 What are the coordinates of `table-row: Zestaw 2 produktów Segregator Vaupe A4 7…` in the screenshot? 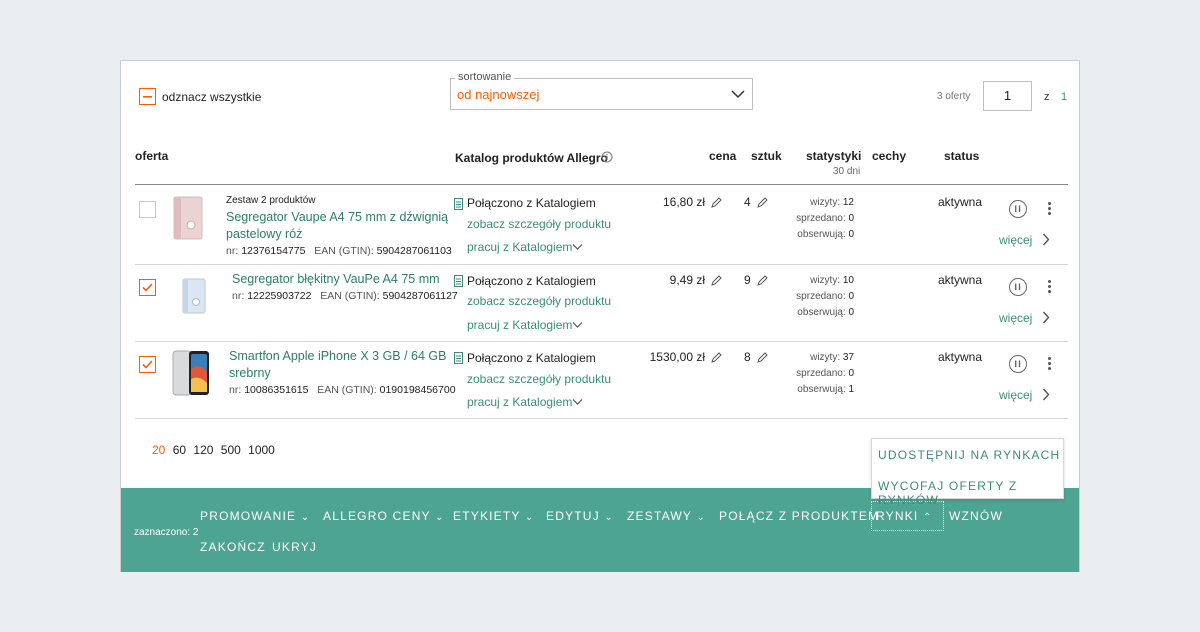 It's located at (600, 225).